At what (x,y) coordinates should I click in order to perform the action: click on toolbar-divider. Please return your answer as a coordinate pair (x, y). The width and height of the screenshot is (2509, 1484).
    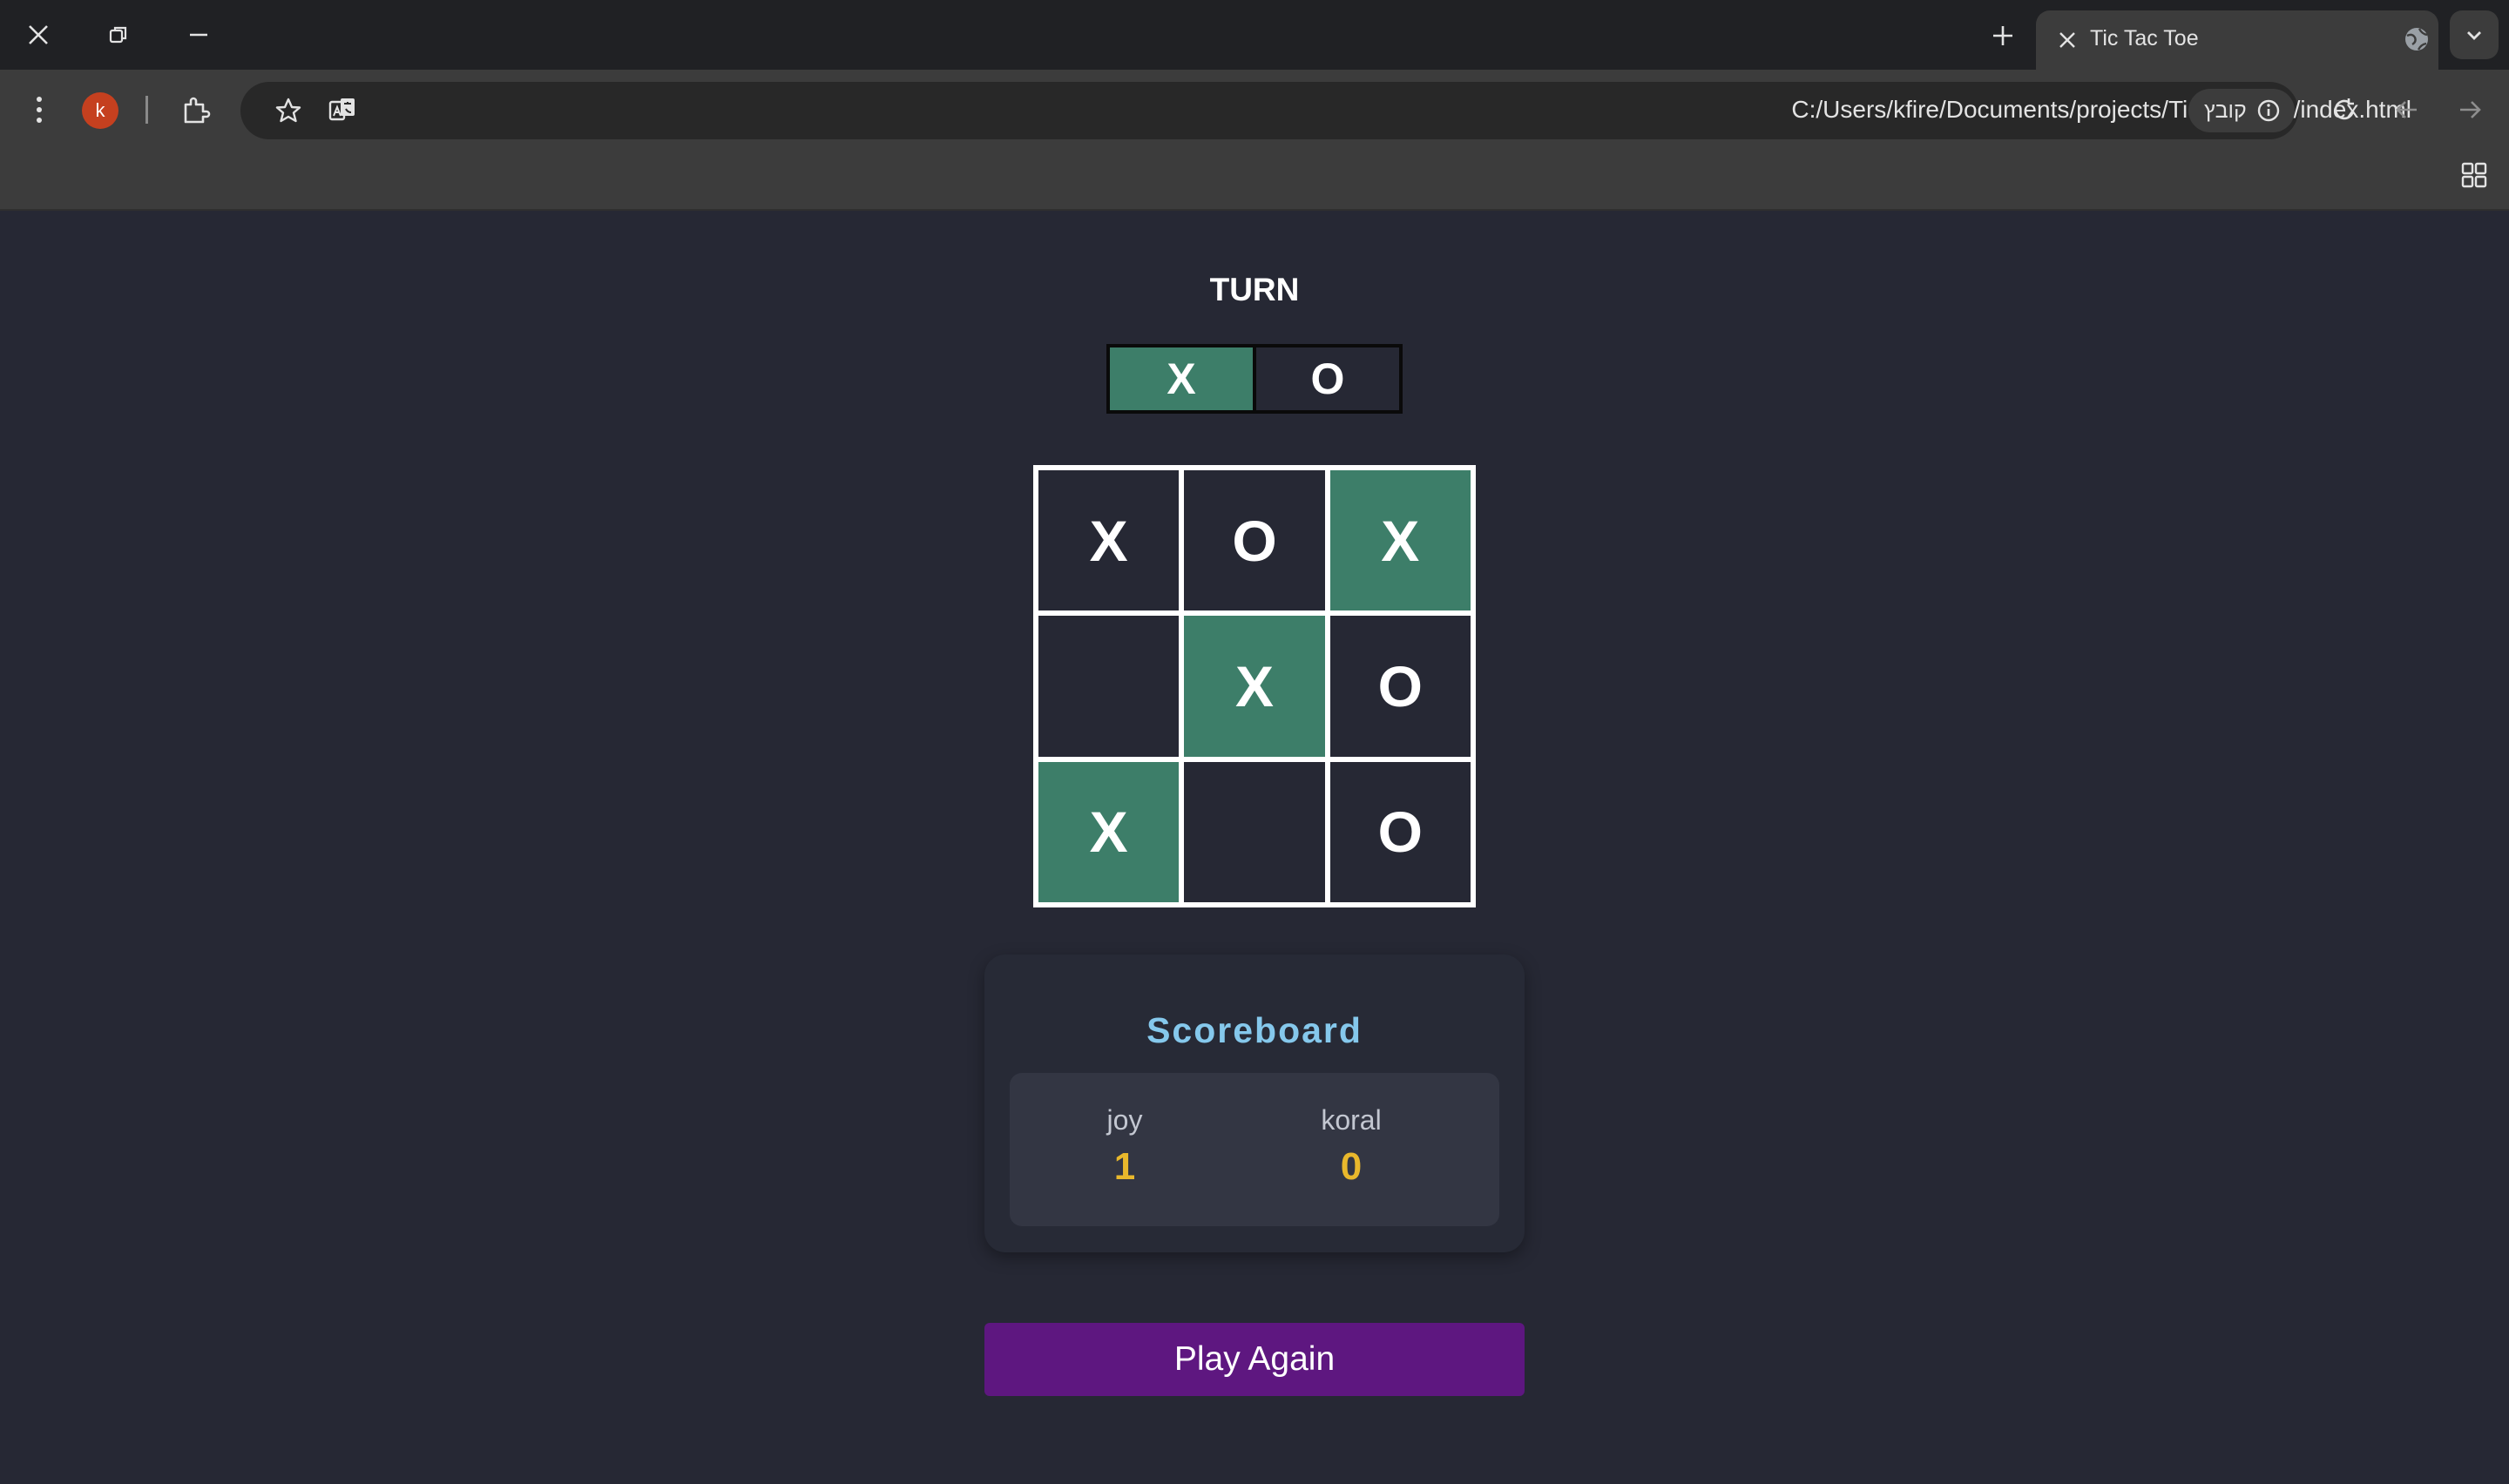
    Looking at the image, I should click on (146, 110).